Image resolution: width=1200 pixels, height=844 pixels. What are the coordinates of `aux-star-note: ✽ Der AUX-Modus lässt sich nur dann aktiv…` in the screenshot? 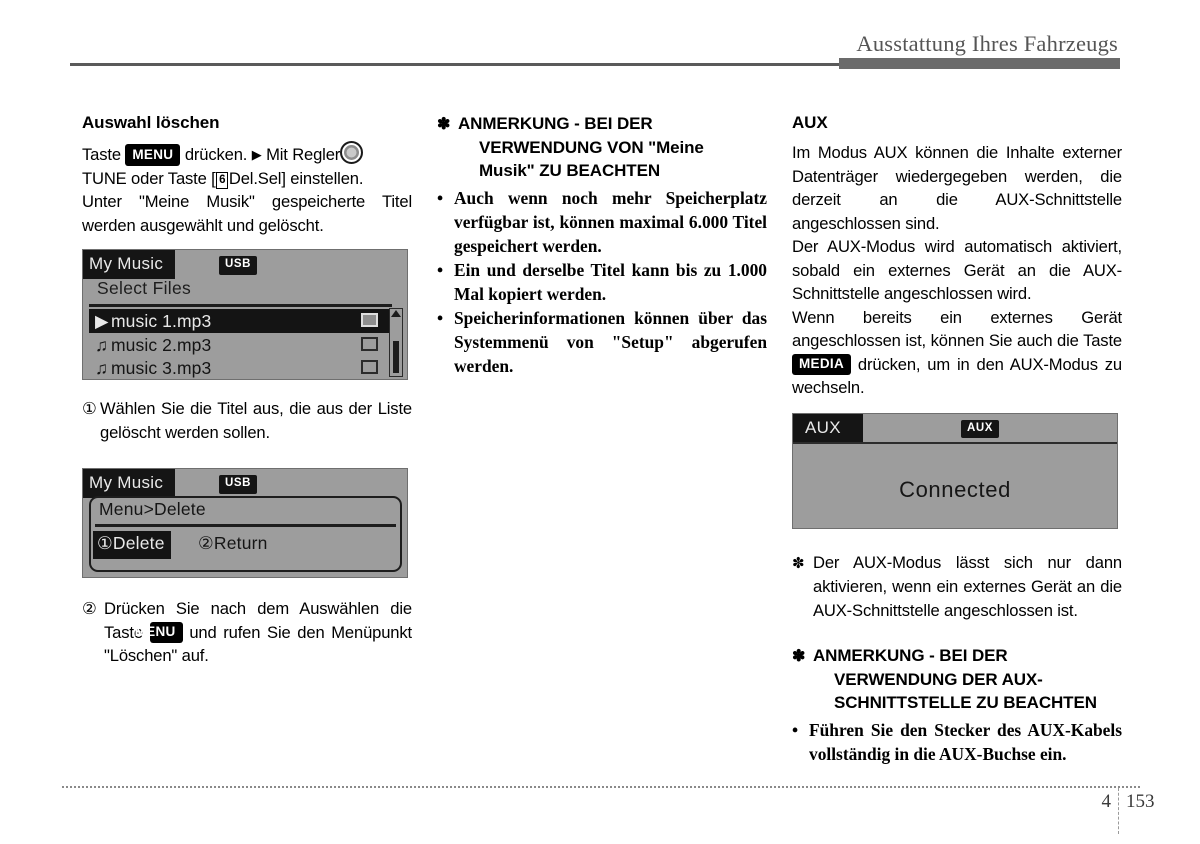 It's located at (957, 587).